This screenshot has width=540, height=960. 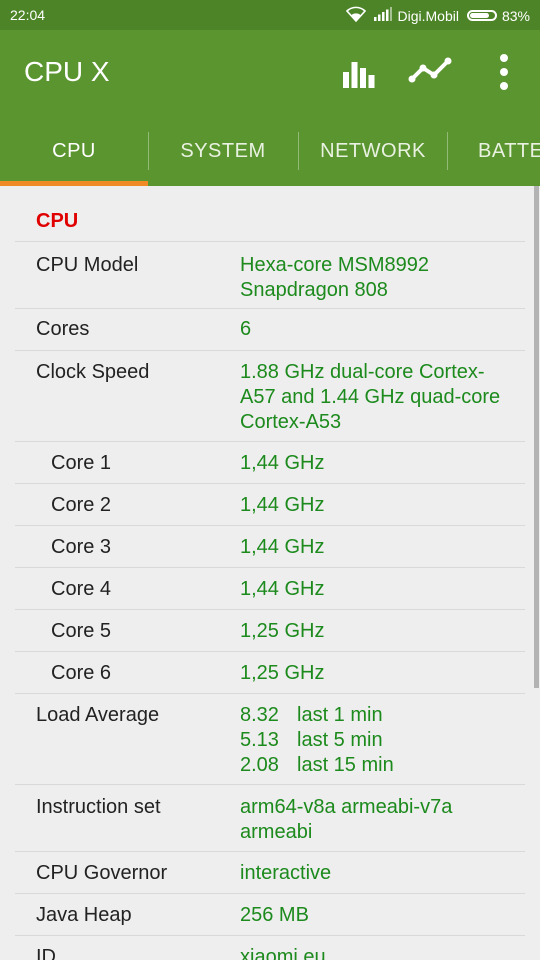 I want to click on row-label: Instruction set, so click(x=98, y=807).